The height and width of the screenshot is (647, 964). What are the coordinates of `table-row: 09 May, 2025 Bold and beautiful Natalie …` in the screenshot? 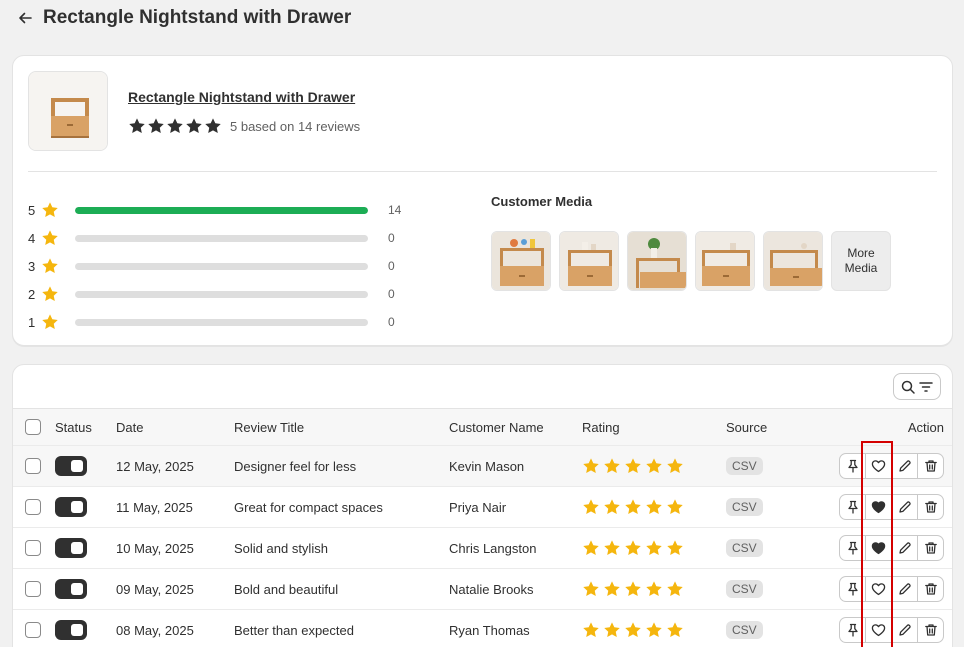 It's located at (482, 588).